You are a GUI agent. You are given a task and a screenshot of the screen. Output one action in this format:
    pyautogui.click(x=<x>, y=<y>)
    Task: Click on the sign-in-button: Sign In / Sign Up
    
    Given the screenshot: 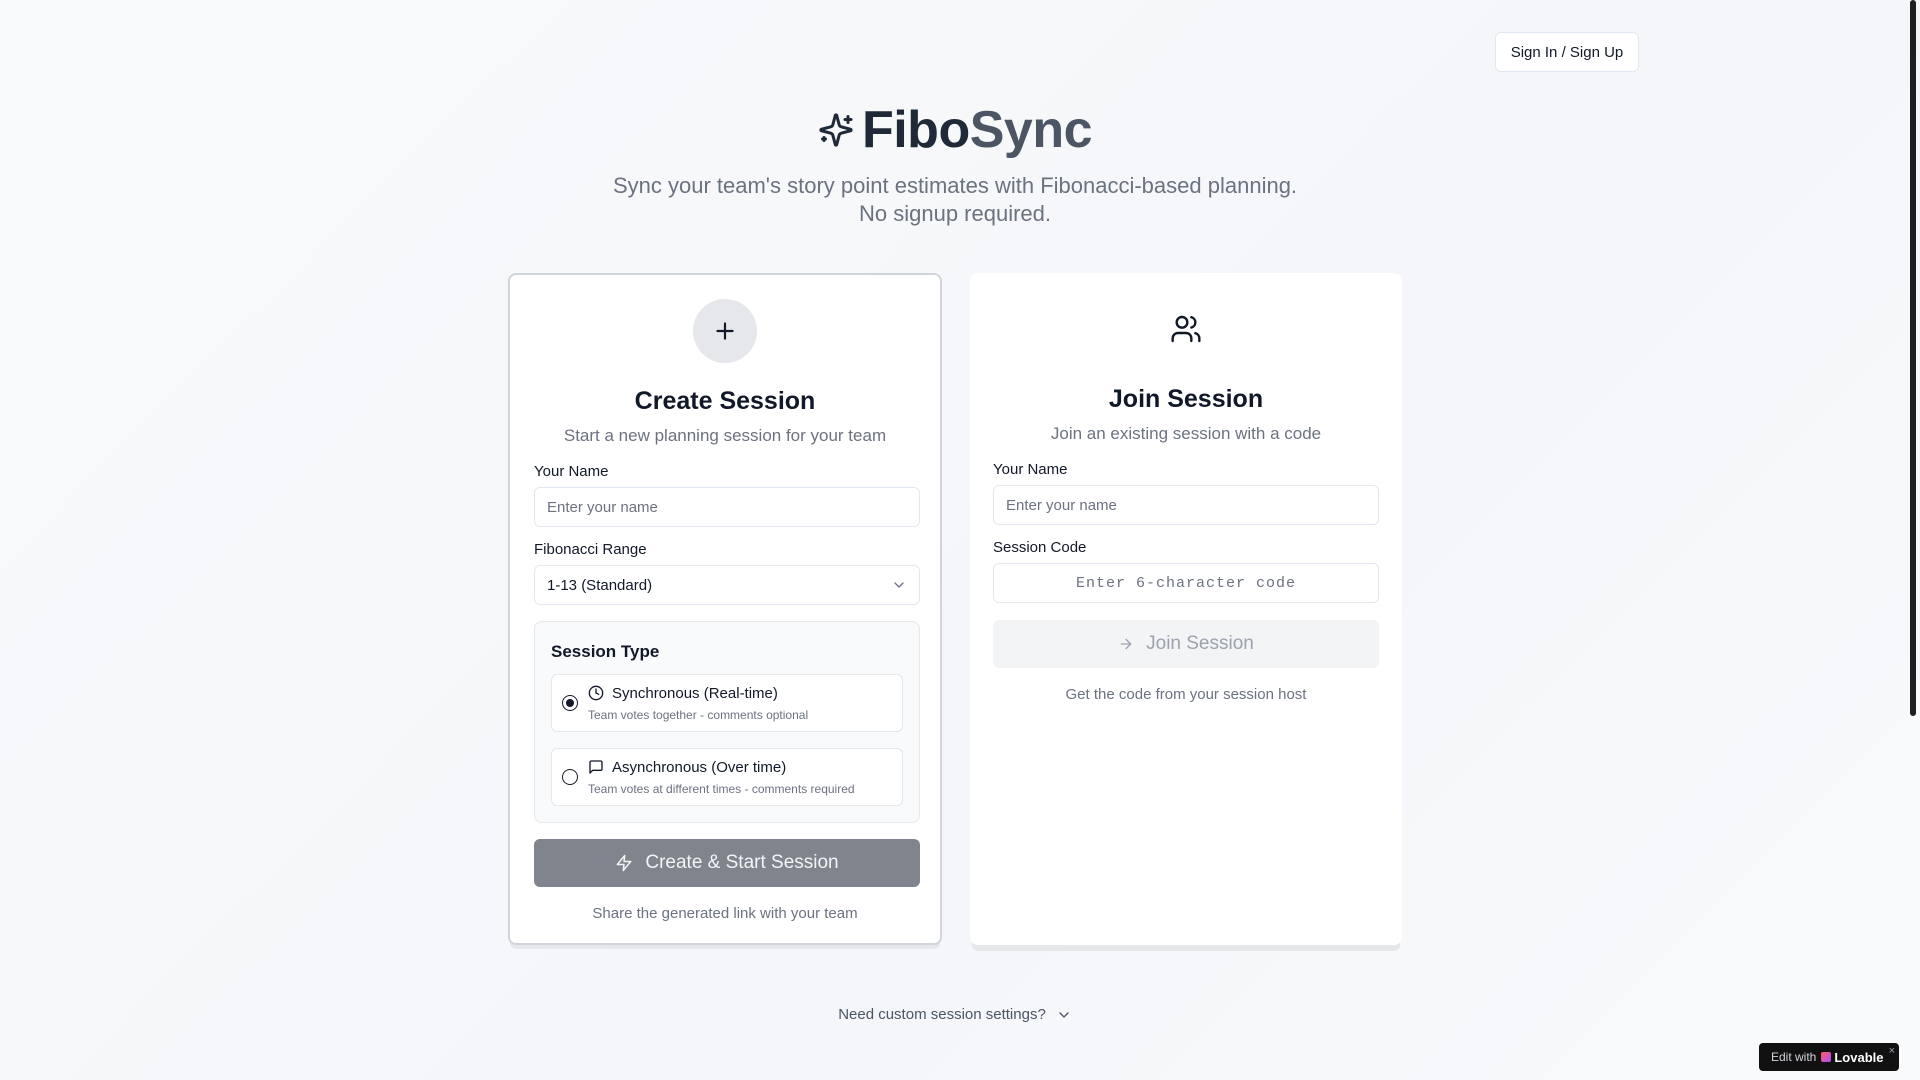 What is the action you would take?
    pyautogui.click(x=1567, y=52)
    